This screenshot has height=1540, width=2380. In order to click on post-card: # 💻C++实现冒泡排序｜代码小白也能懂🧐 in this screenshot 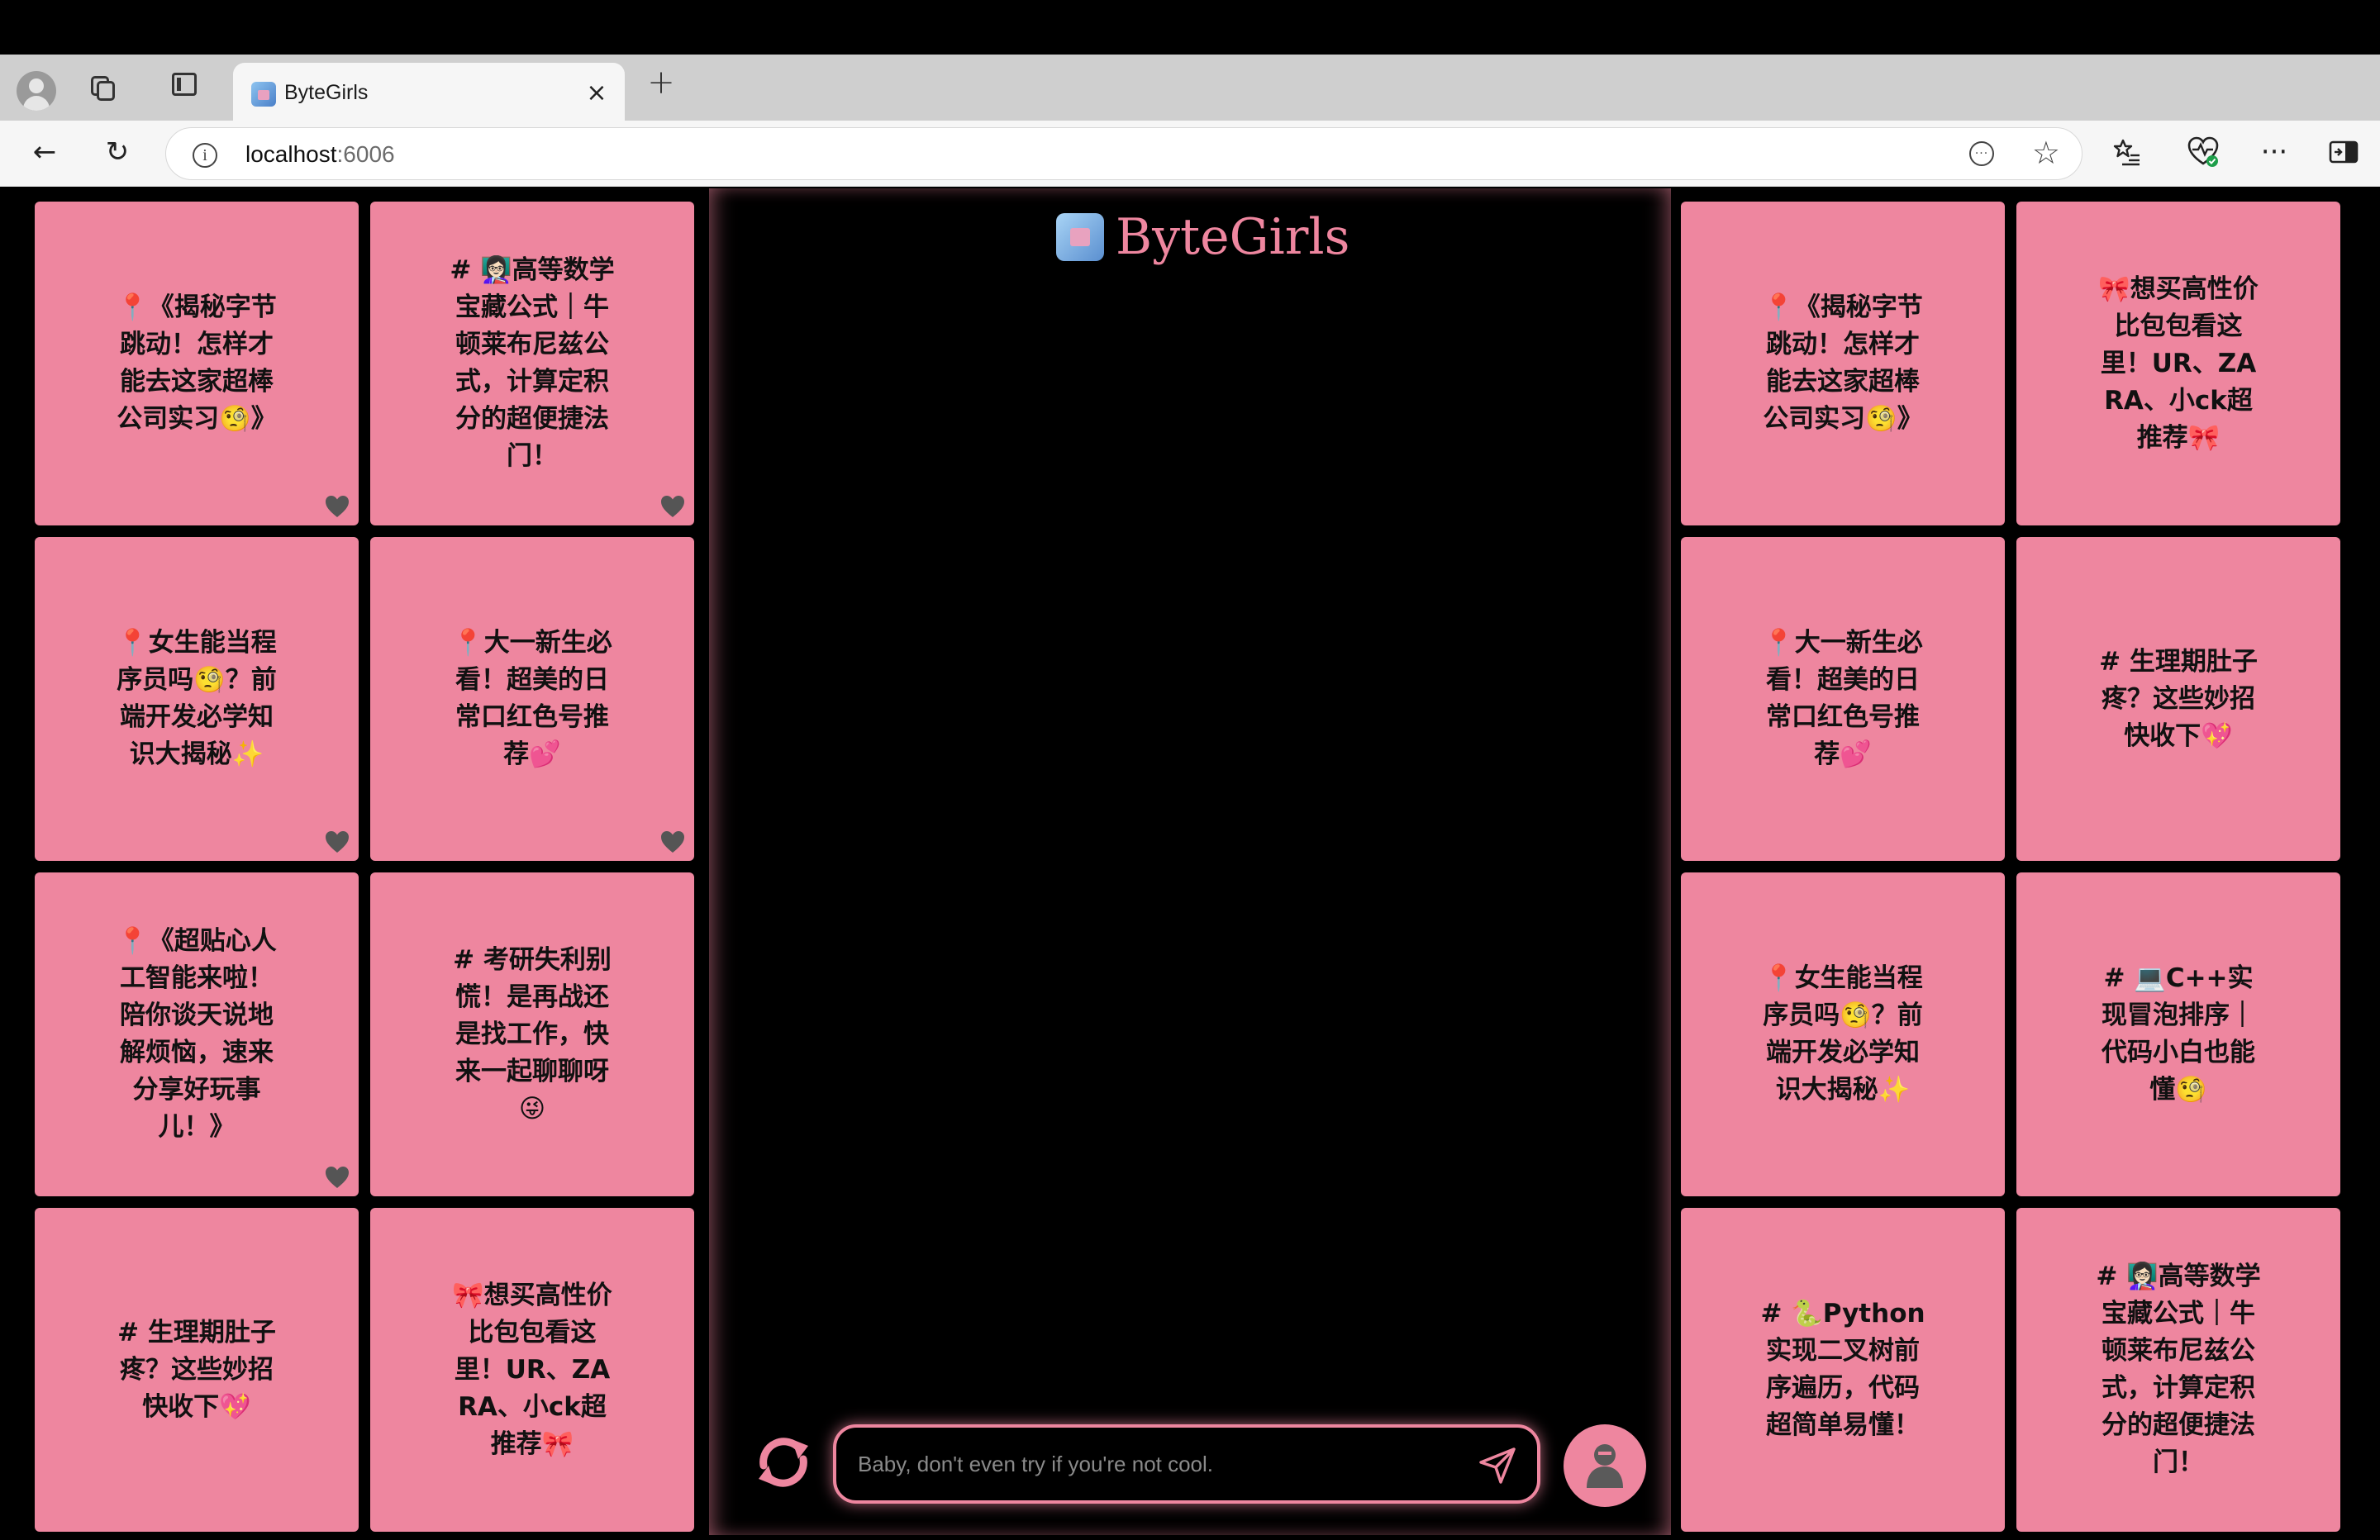, I will do `click(2178, 1034)`.